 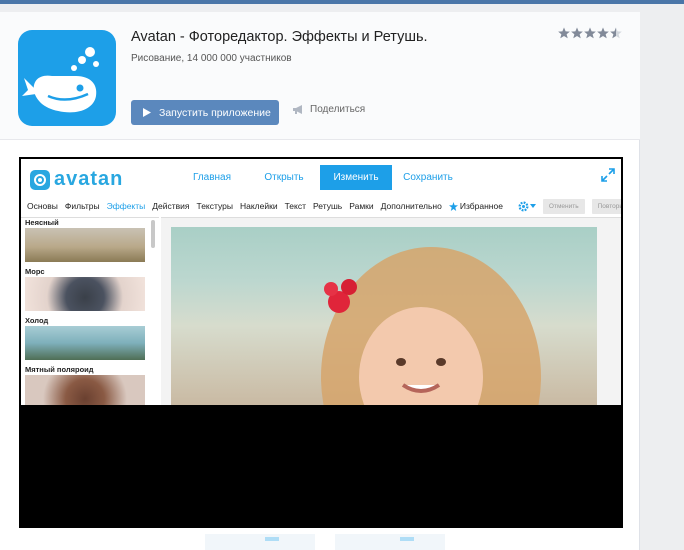 I want to click on tool-frames: Рамки, so click(x=361, y=206).